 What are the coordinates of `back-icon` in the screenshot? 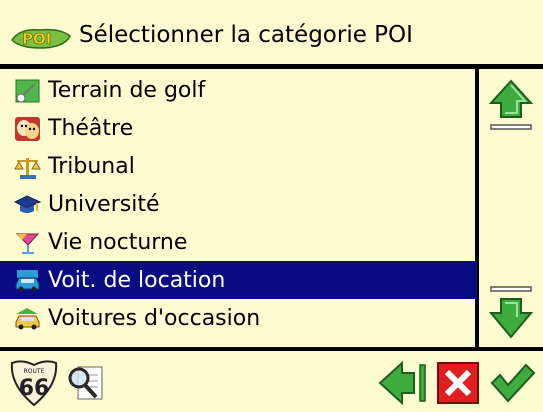 It's located at (403, 383).